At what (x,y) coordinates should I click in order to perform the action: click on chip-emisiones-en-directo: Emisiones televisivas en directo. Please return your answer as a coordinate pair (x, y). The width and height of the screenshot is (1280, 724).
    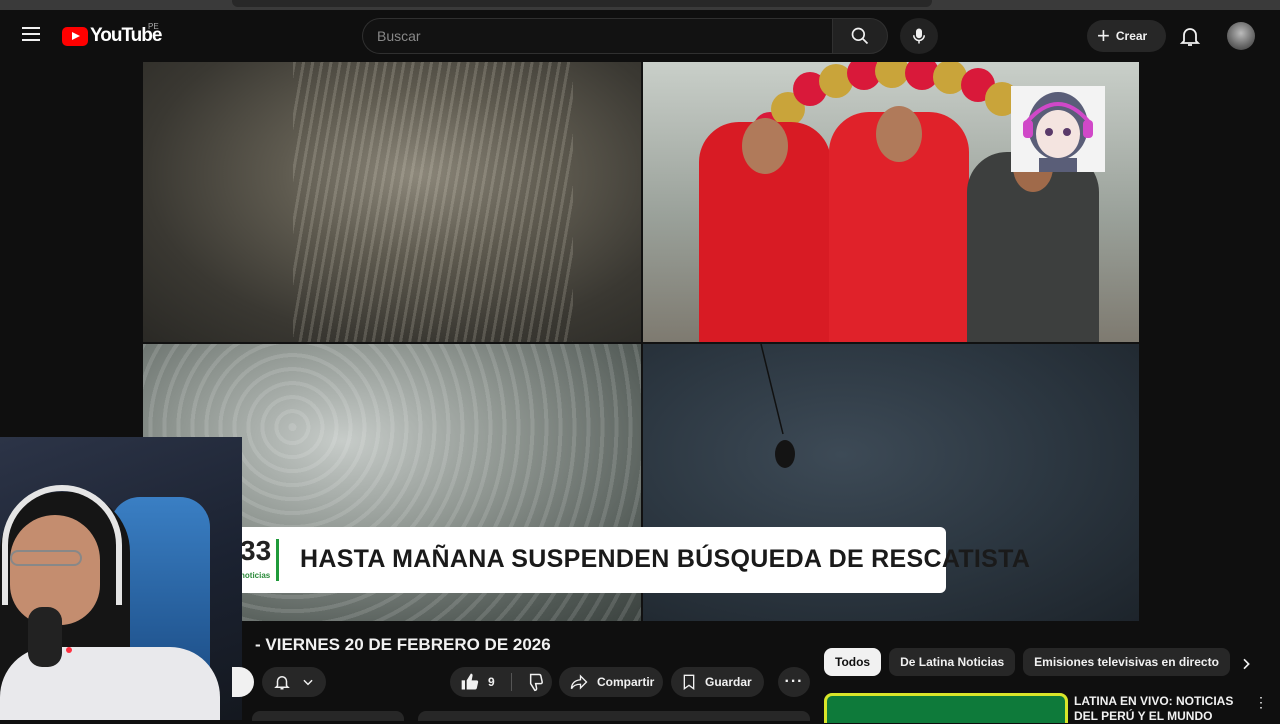
    Looking at the image, I should click on (1126, 662).